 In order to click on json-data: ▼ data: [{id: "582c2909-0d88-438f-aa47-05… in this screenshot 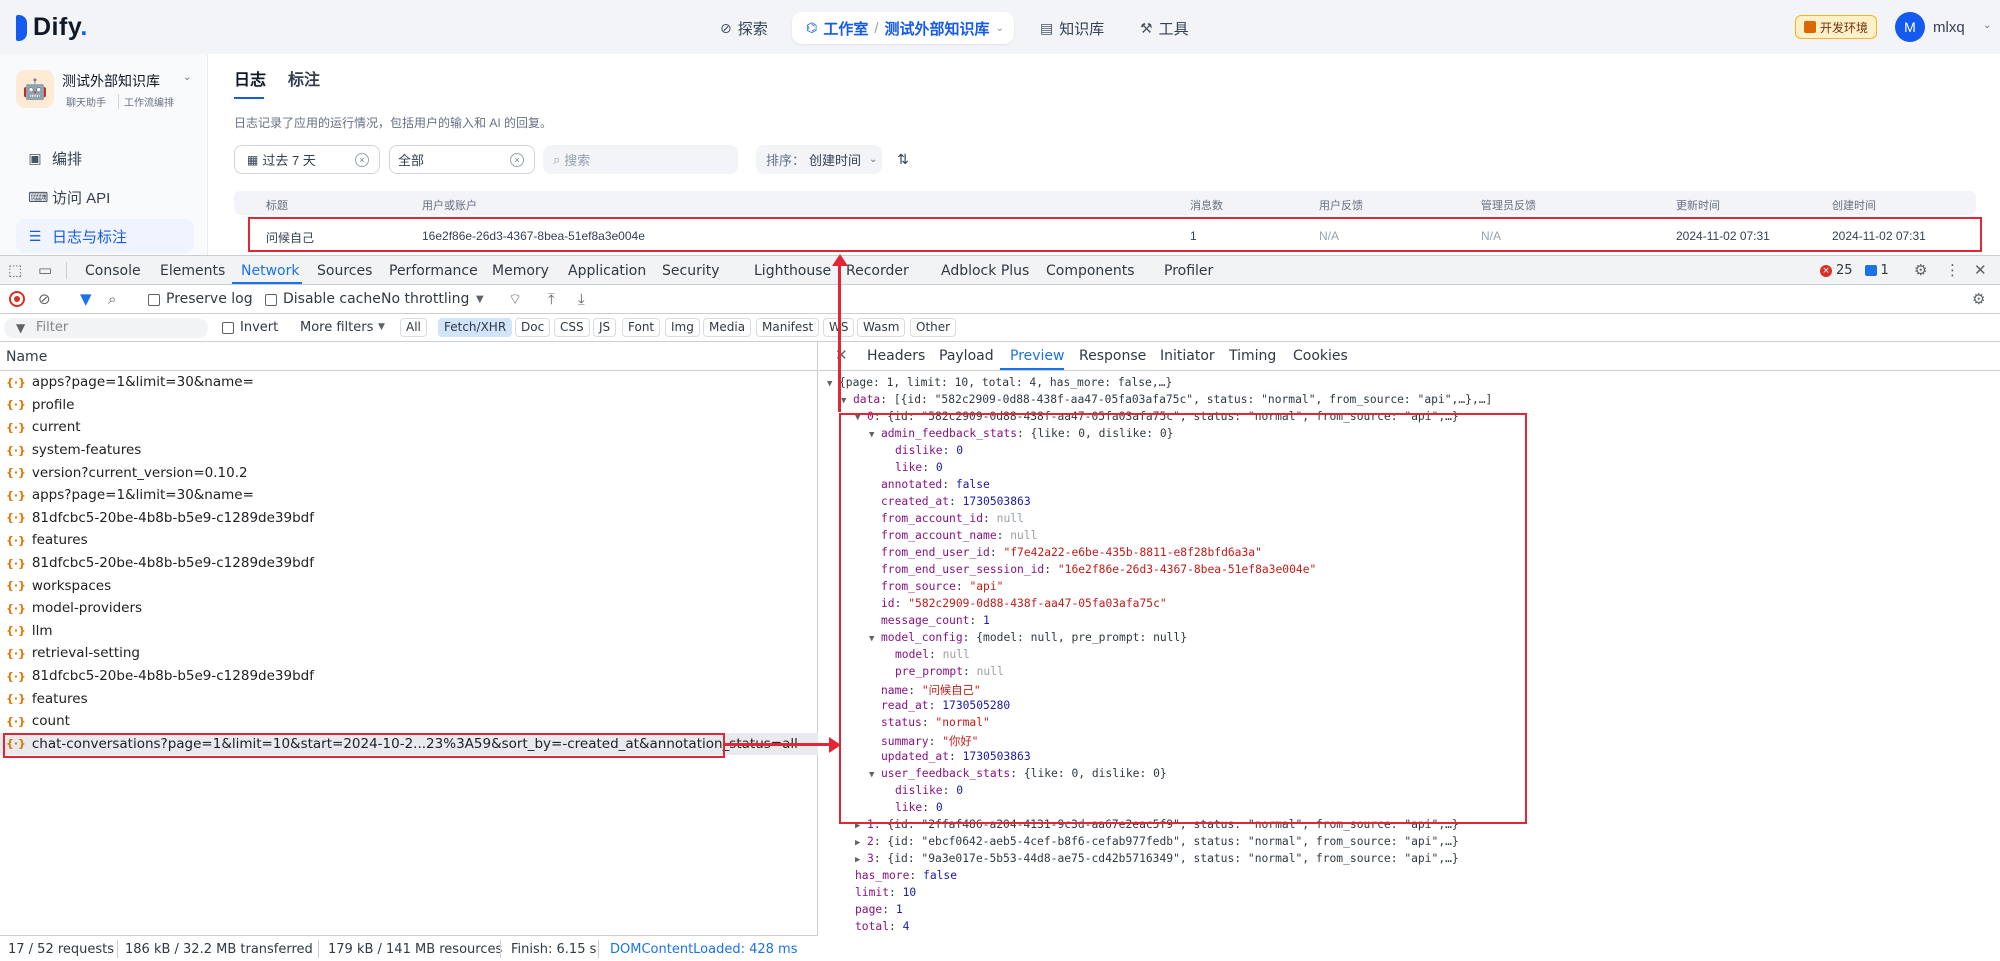, I will do `click(1166, 401)`.